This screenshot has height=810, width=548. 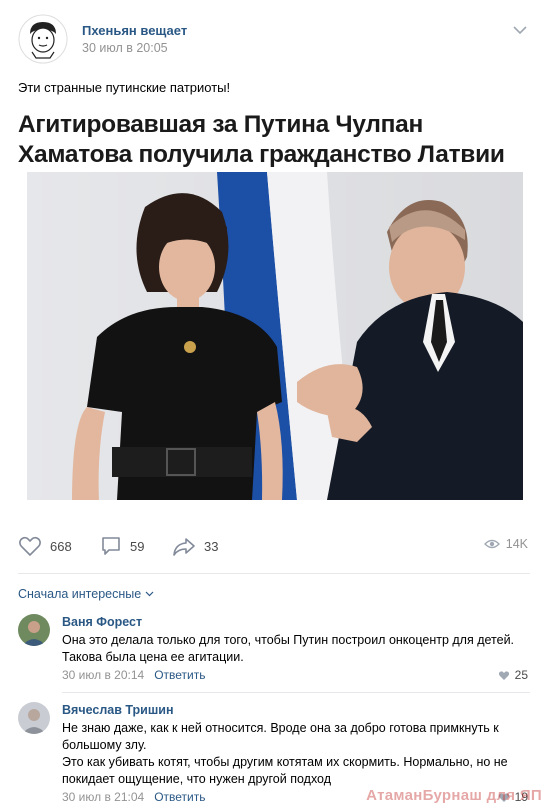 I want to click on headline-line-1: Агитировавшая за Путина Чулпан, so click(x=220, y=124).